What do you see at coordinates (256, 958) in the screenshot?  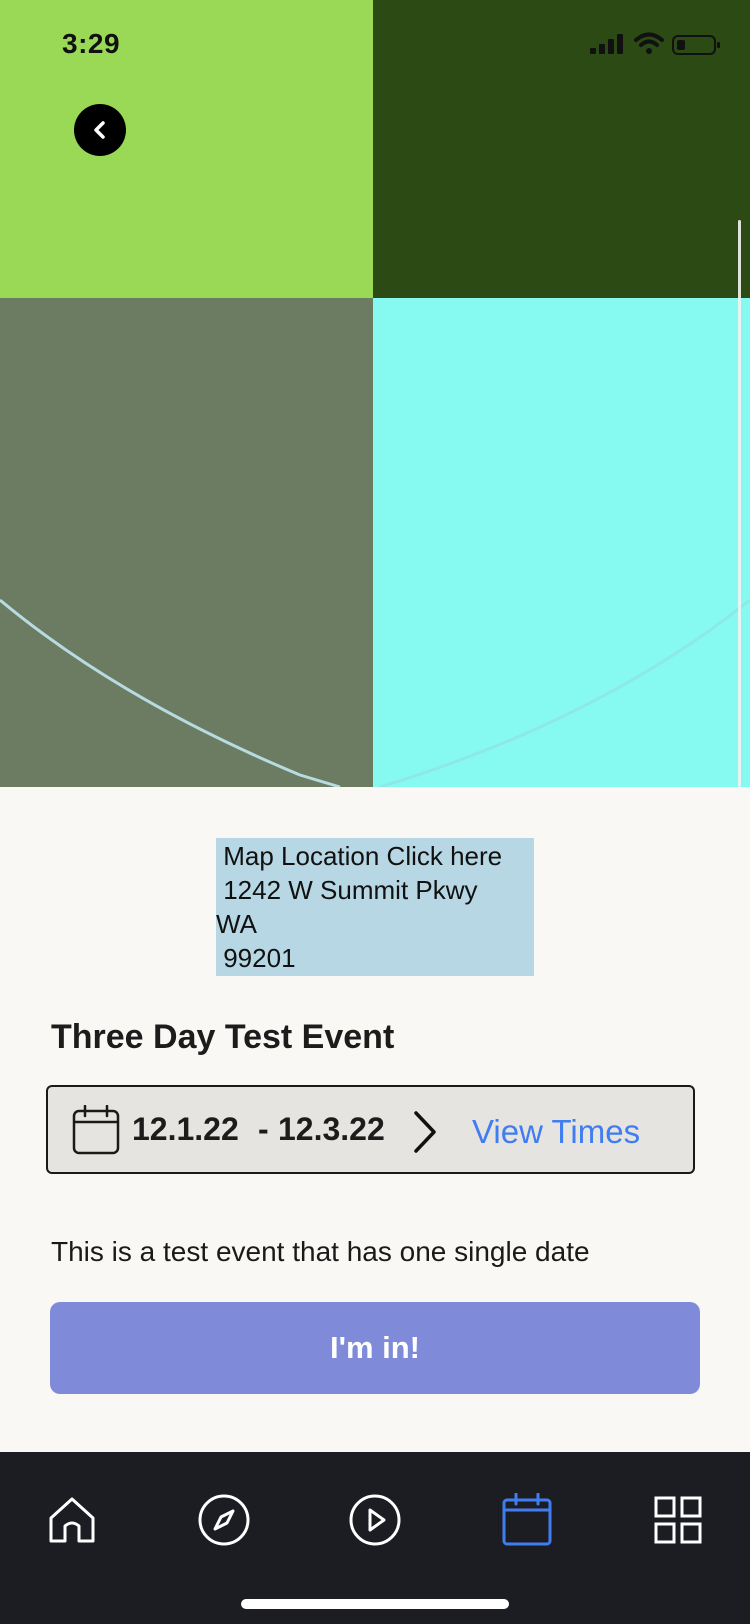 I see `map-address-zip: 99201` at bounding box center [256, 958].